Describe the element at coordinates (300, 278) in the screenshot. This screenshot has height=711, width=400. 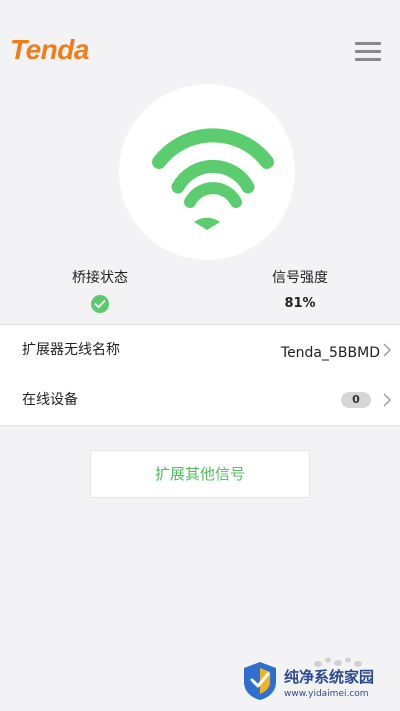
I see `signal-strength-label: 信号强度` at that location.